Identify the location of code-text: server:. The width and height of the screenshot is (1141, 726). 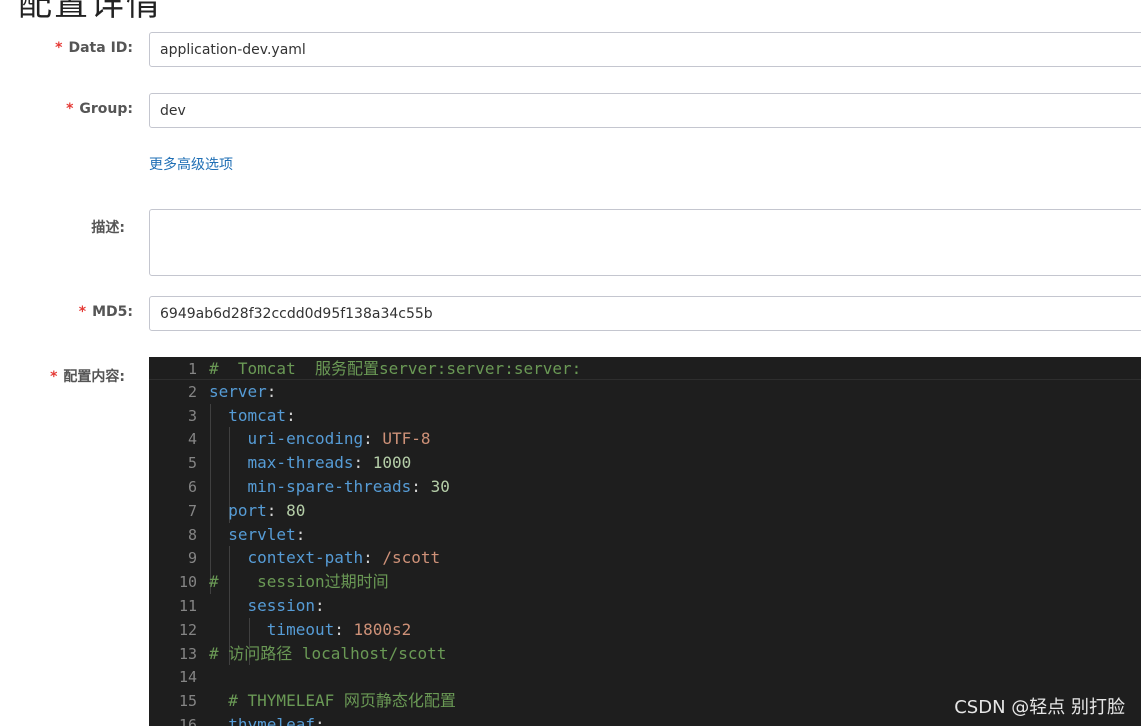
(242, 392).